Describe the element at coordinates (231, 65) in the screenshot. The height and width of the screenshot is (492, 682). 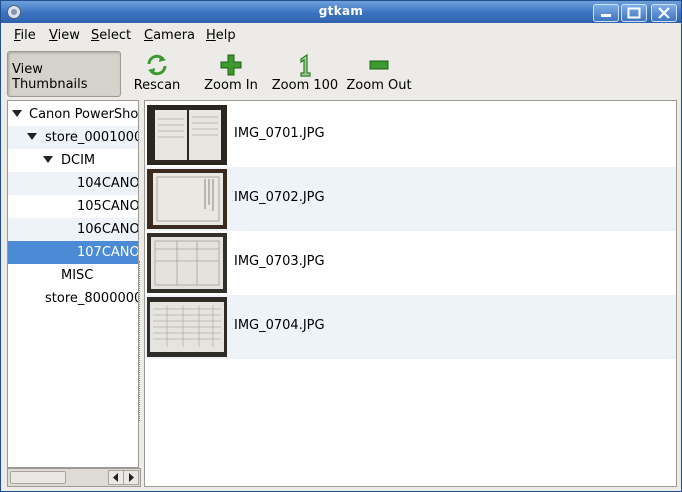
I see `plus-icon` at that location.